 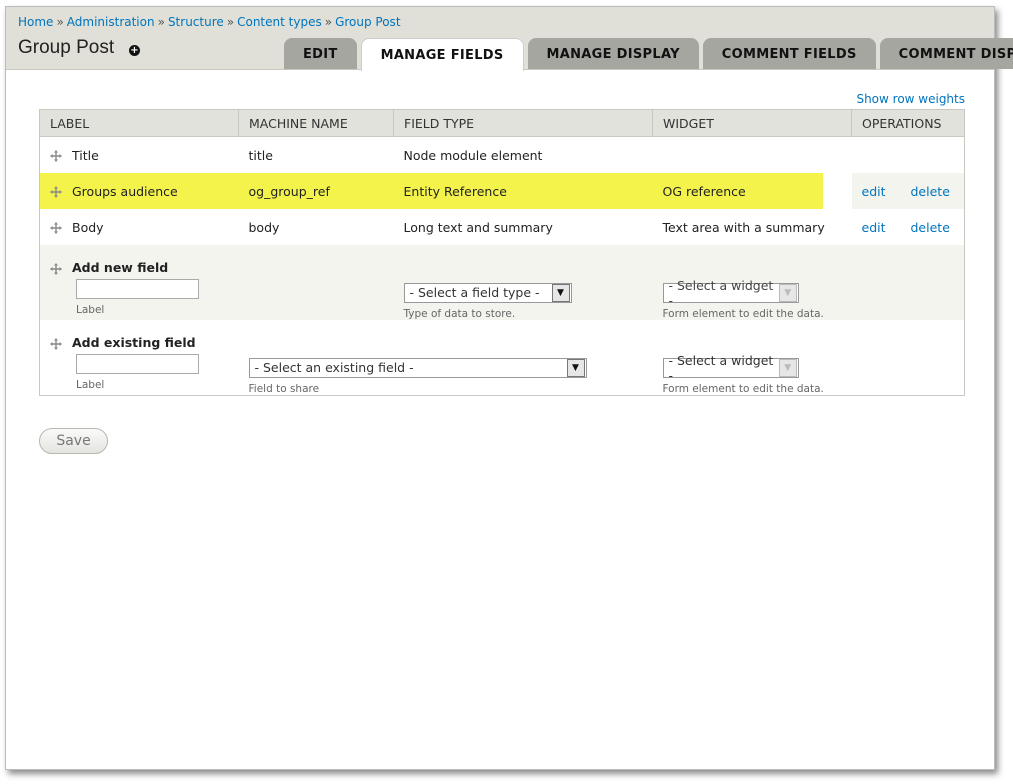 What do you see at coordinates (752, 227) in the screenshot?
I see `widget-link: Text area with a summary` at bounding box center [752, 227].